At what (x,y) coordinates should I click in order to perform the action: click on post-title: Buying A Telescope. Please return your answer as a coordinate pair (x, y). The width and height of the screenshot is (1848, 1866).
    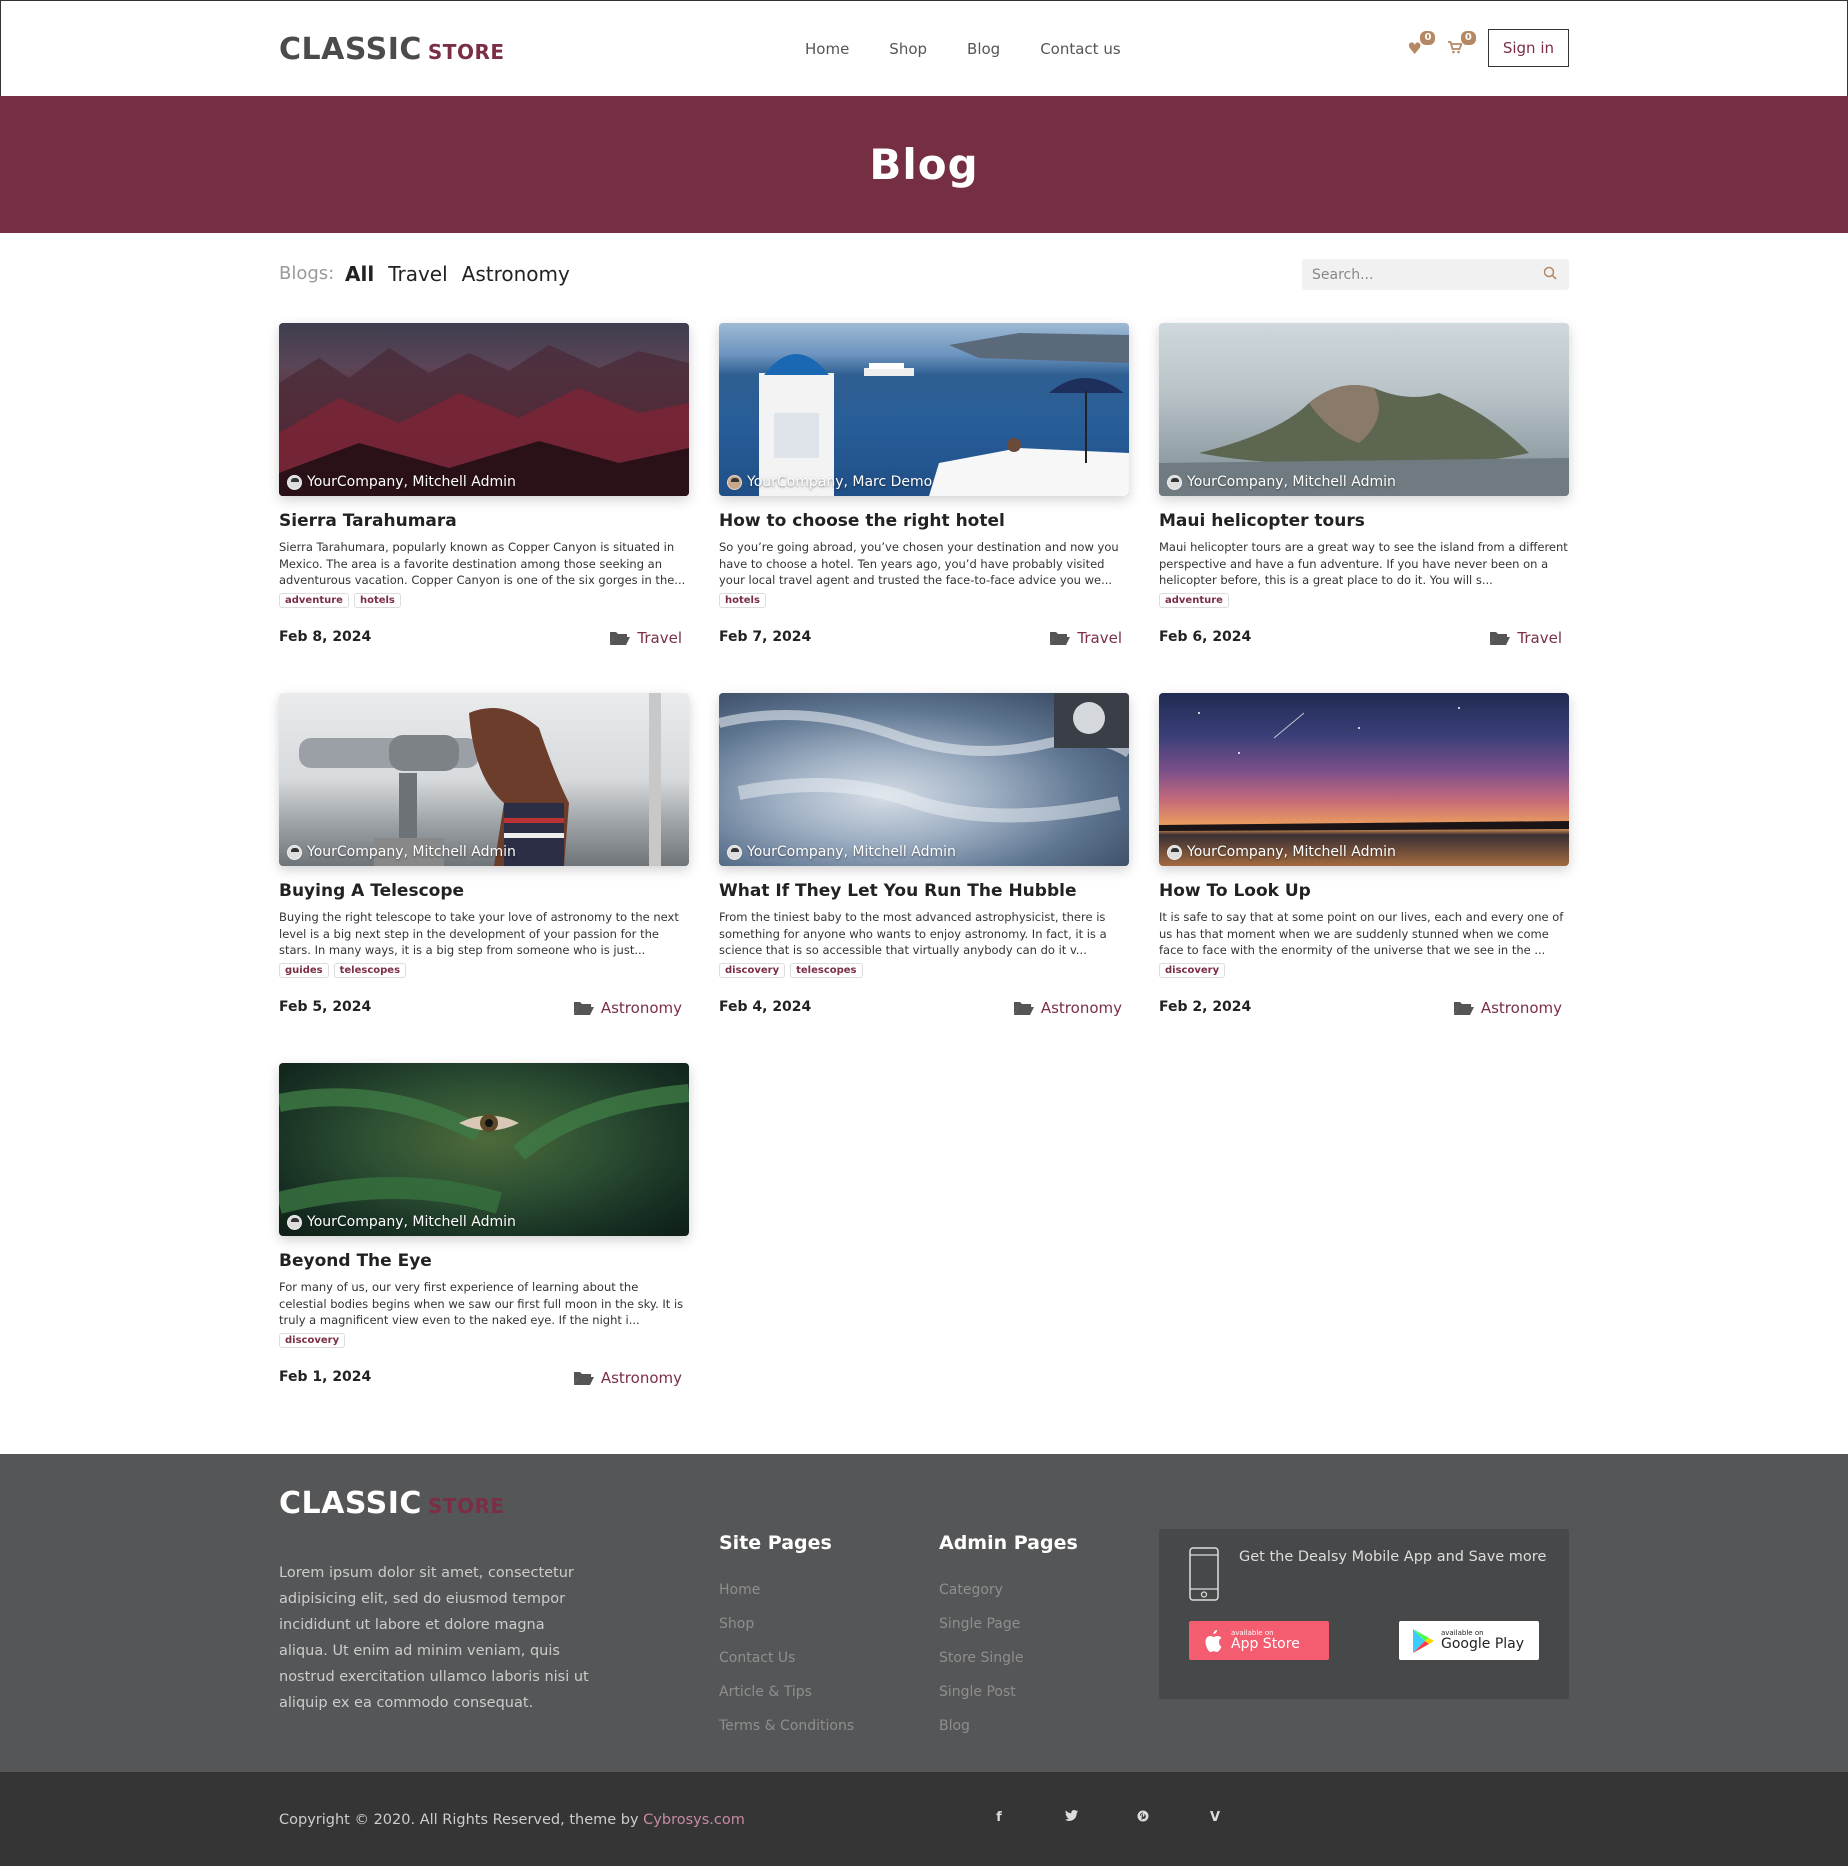
    Looking at the image, I should click on (484, 891).